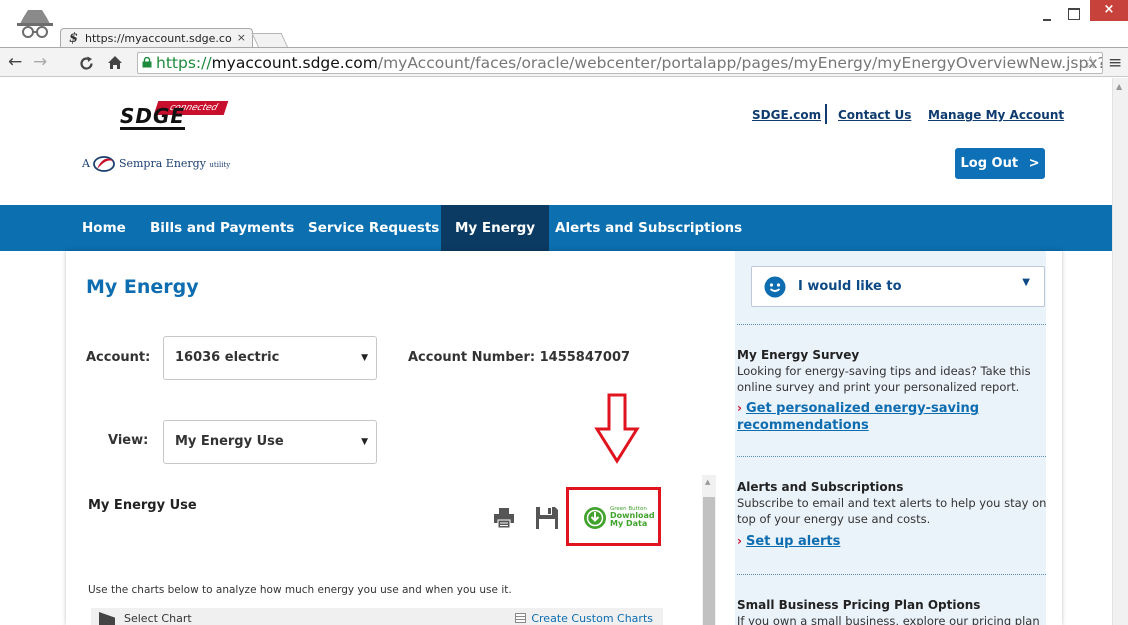  Describe the element at coordinates (775, 287) in the screenshot. I see `smiley-face-icon` at that location.